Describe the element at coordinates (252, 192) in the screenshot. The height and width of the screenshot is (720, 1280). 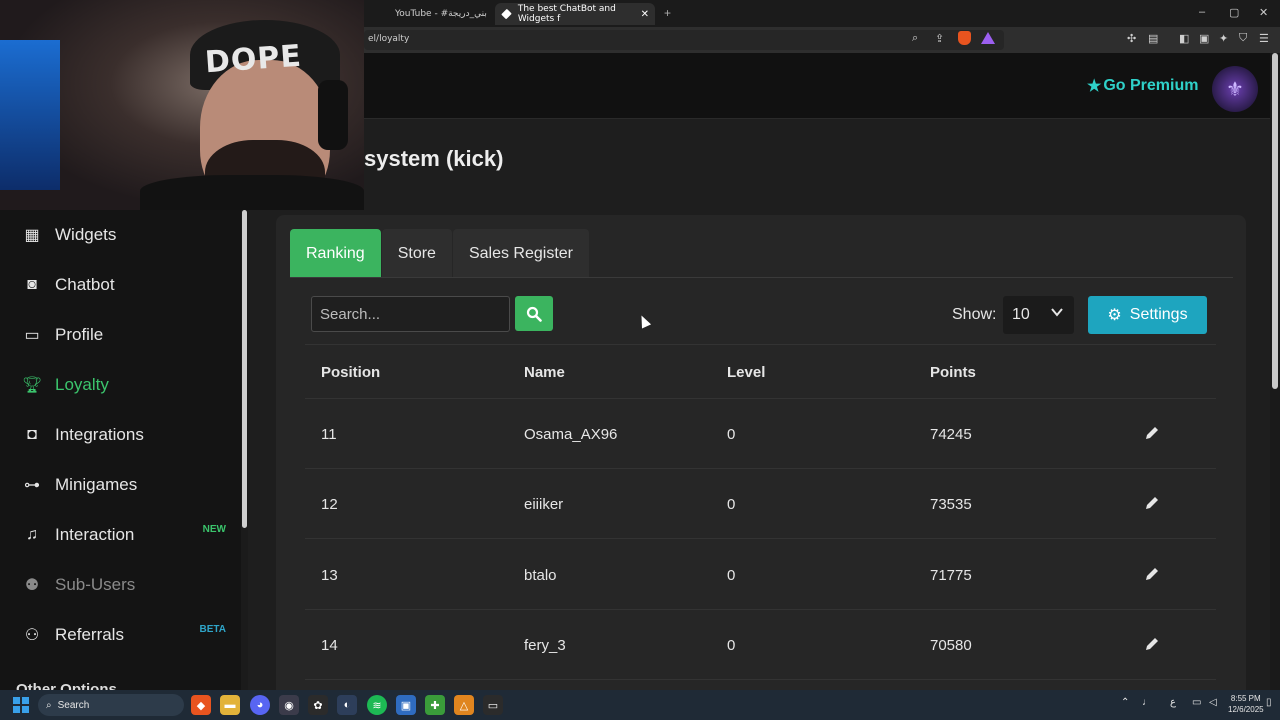
I see `webcam-shirt` at that location.